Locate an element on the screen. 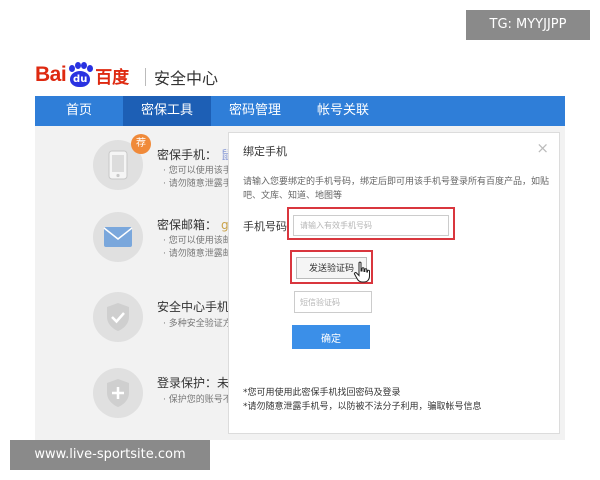 The width and height of the screenshot is (600, 480). sms-code-input is located at coordinates (333, 302).